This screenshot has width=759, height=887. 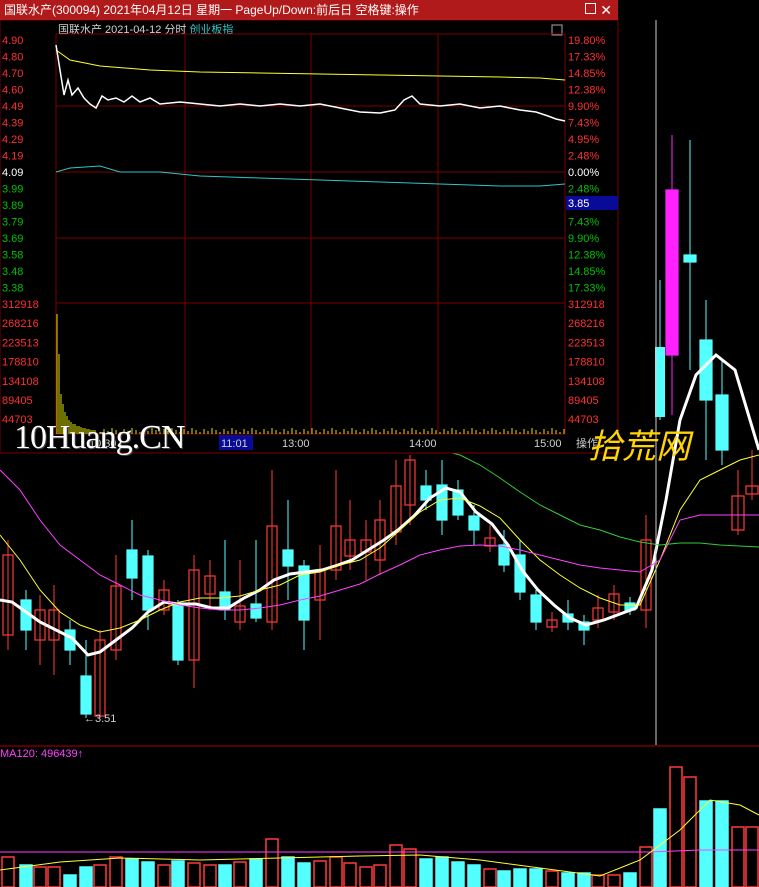 What do you see at coordinates (12, 140) in the screenshot?
I see `price-tick: 4.29` at bounding box center [12, 140].